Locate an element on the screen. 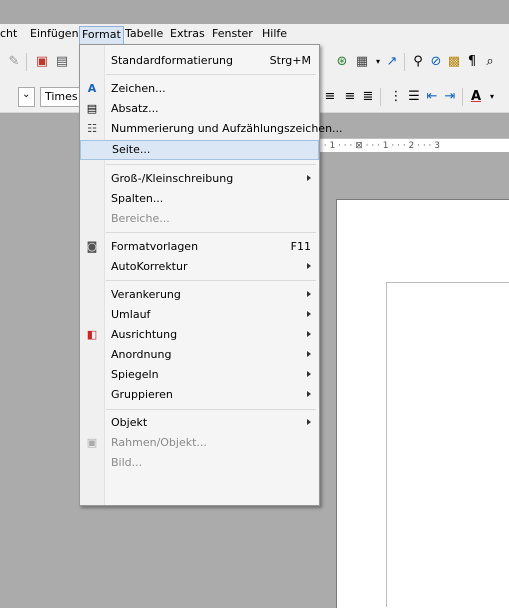 The image size is (509, 608). menu-item-gruppieren: Gruppieren is located at coordinates (199, 395).